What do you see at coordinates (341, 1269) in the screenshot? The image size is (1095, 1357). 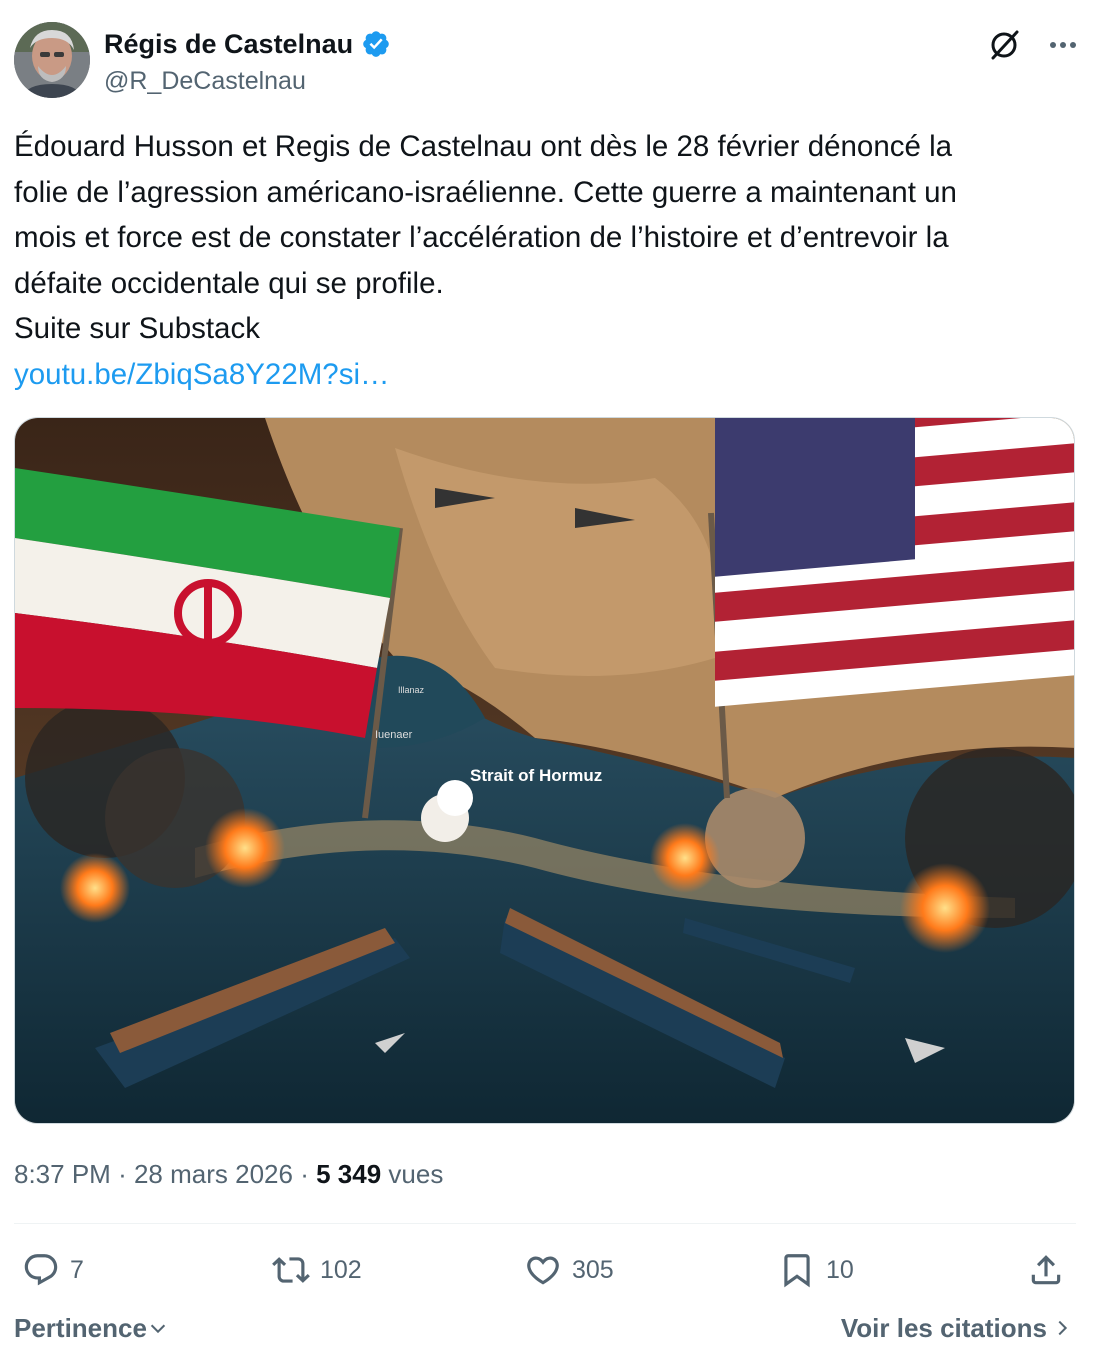 I see `repost-count: 102` at bounding box center [341, 1269].